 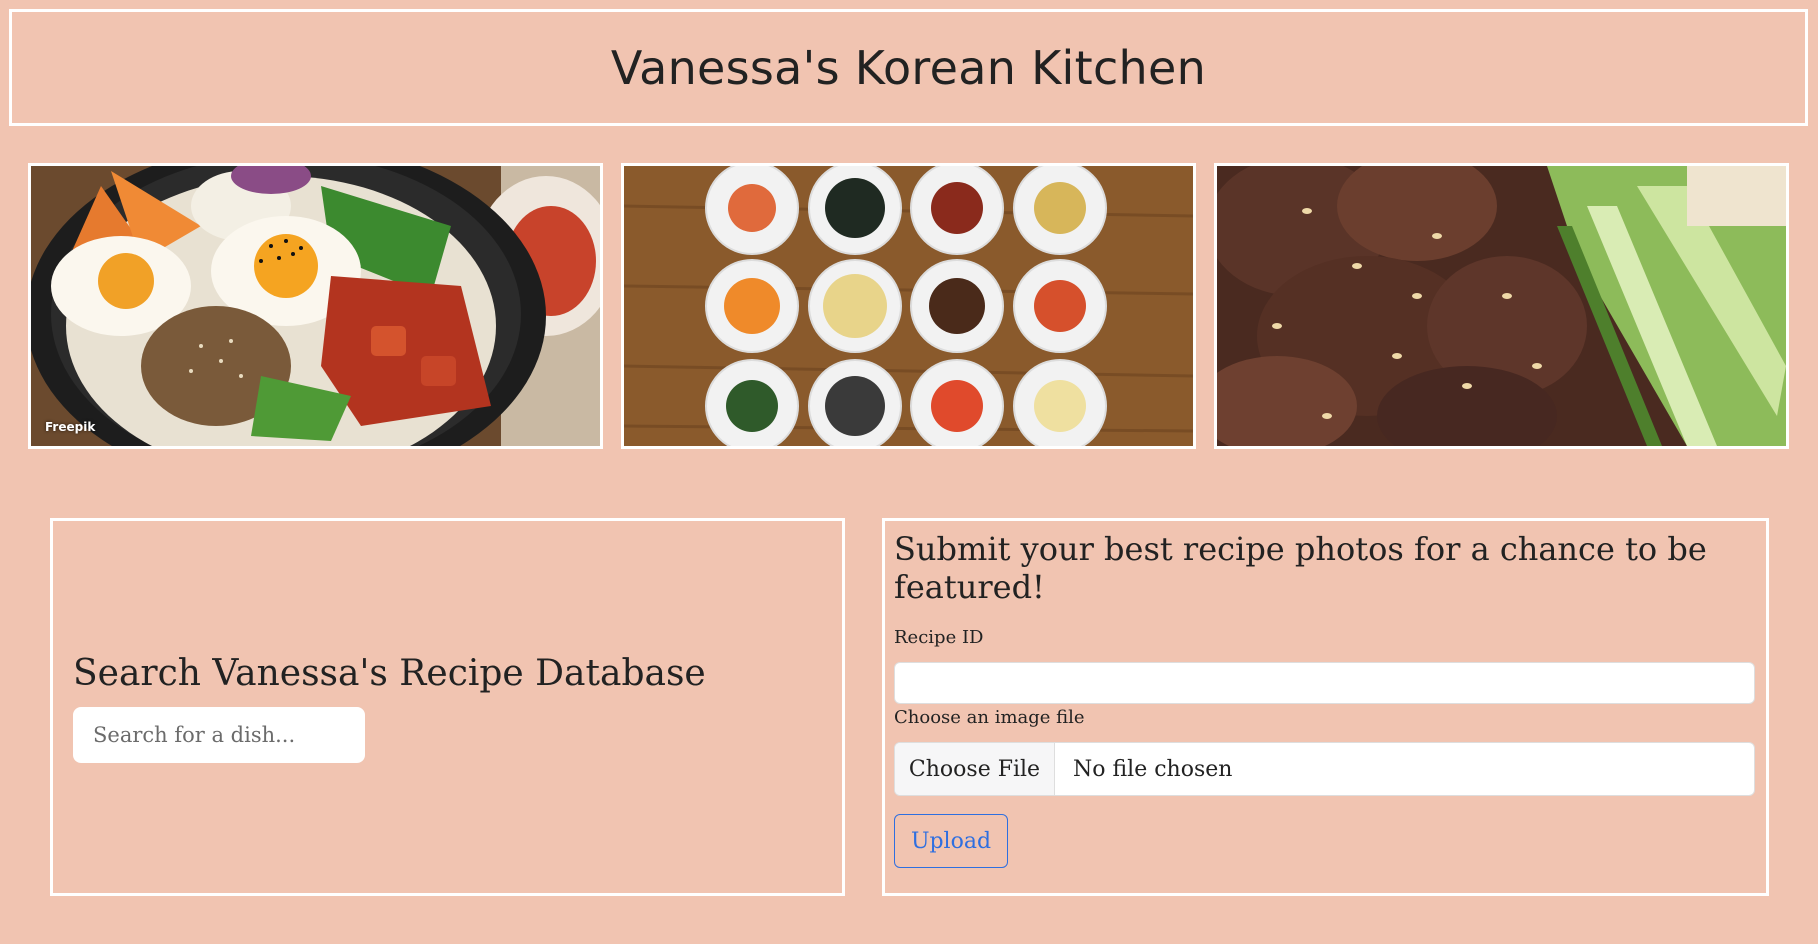 I want to click on search-heading: Search Vanessa's Recipe Database, so click(x=389, y=673).